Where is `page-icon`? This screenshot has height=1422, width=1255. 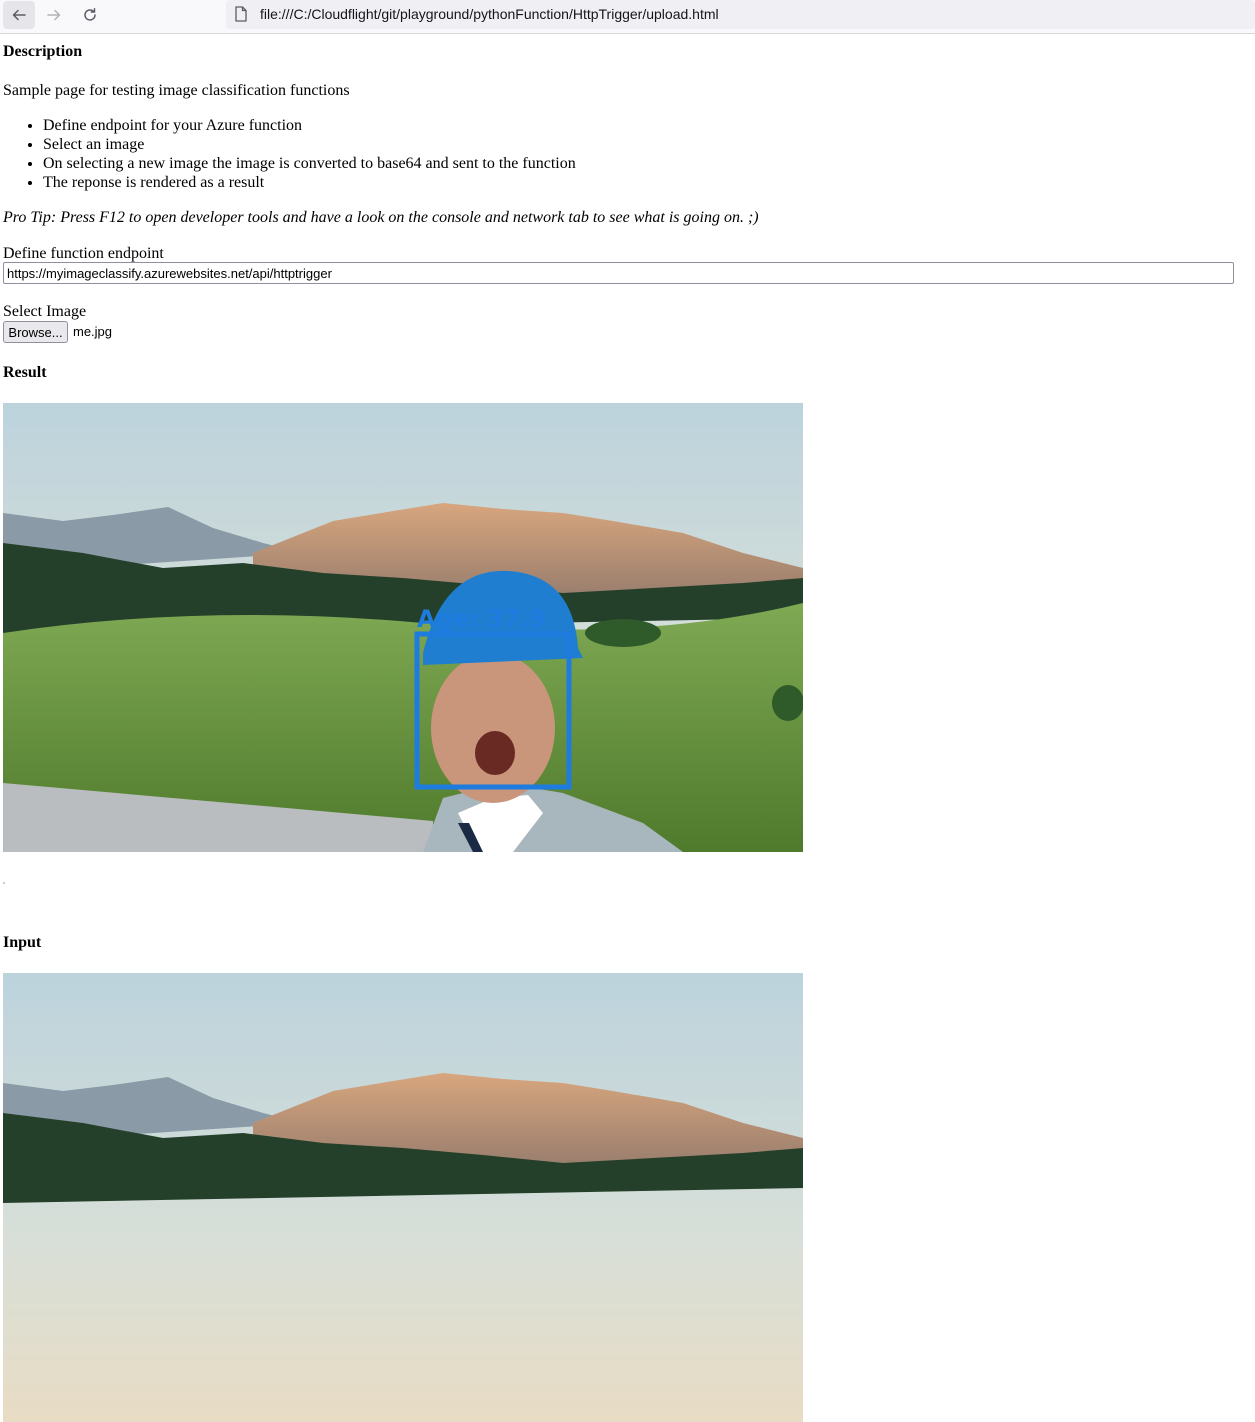
page-icon is located at coordinates (241, 14).